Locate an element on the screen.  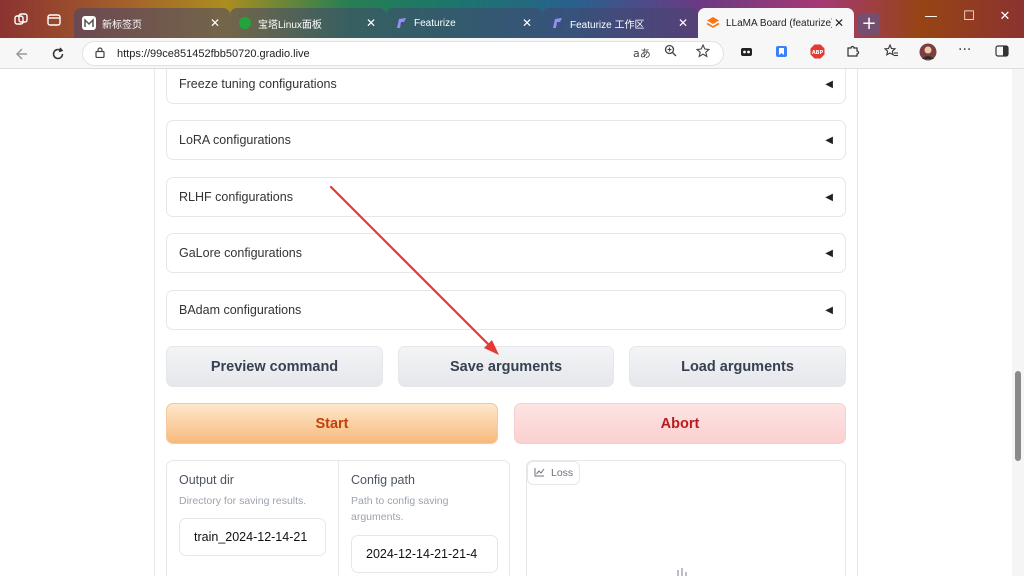
tab-title: Featurize 工作区 is located at coordinates (607, 25).